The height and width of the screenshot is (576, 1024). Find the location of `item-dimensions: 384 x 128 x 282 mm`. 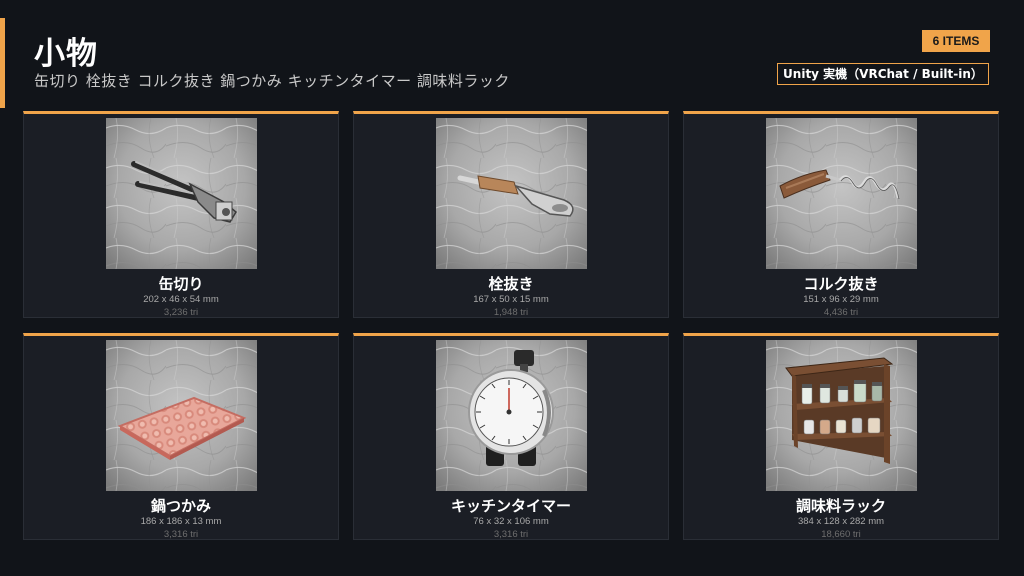

item-dimensions: 384 x 128 x 282 mm is located at coordinates (841, 521).